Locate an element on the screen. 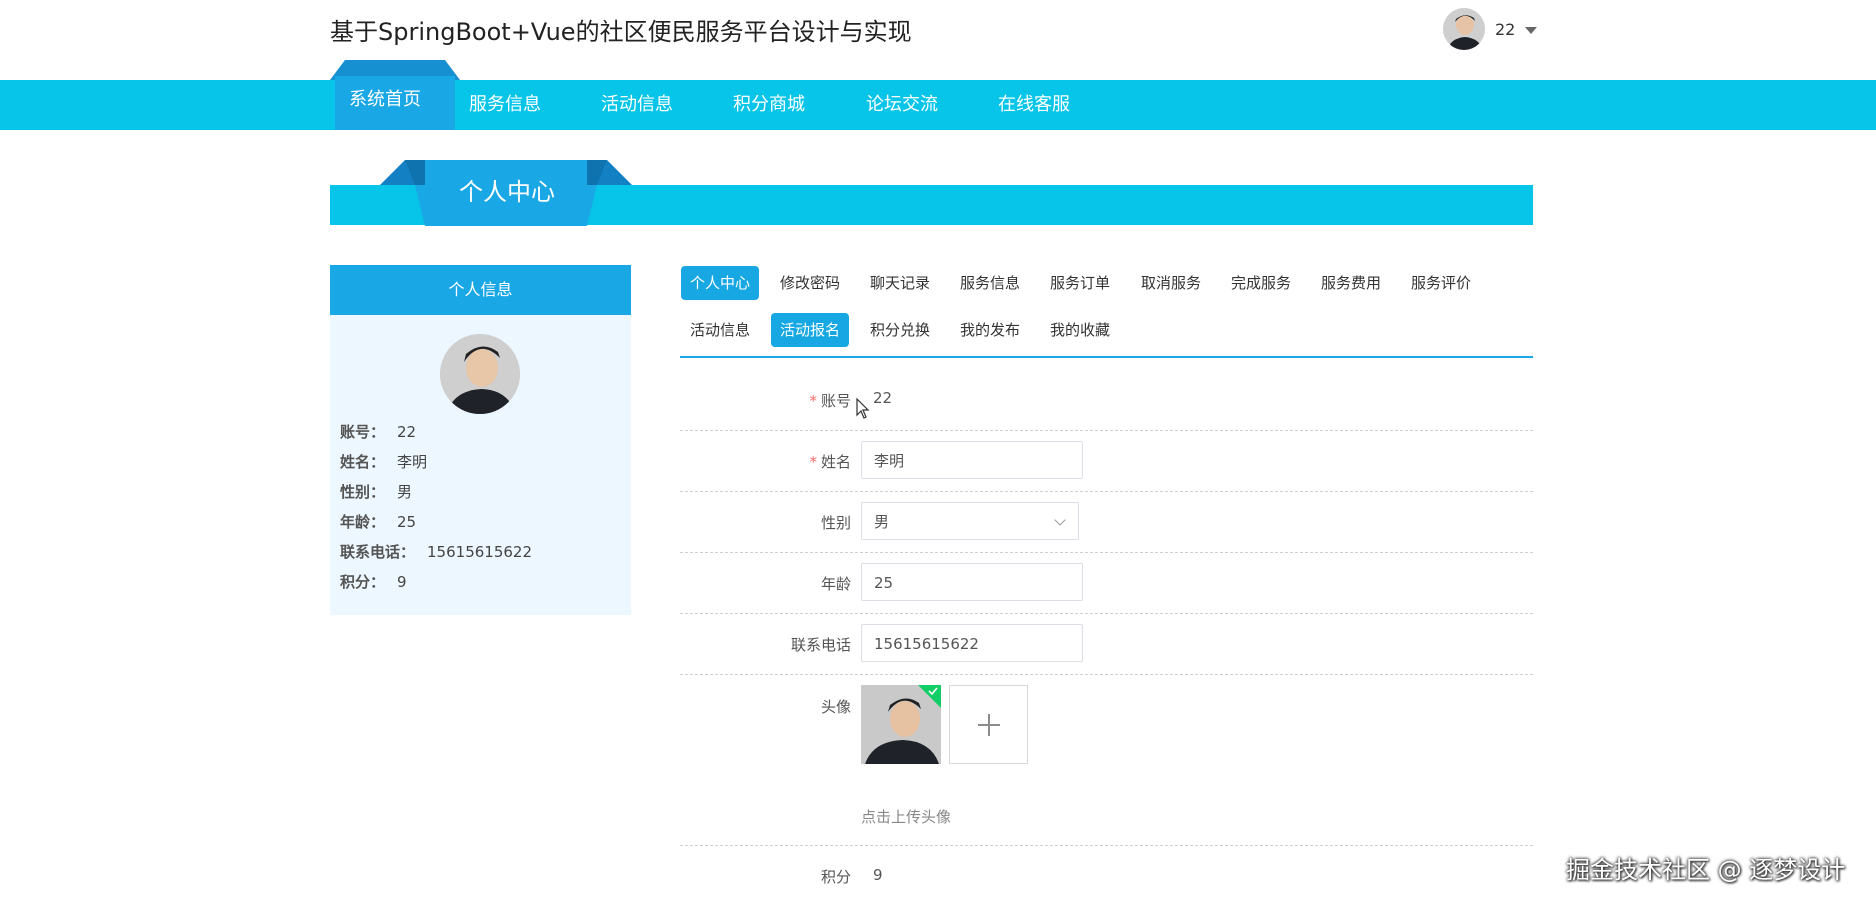 The height and width of the screenshot is (905, 1876). sidebar-value: 9 is located at coordinates (402, 582).